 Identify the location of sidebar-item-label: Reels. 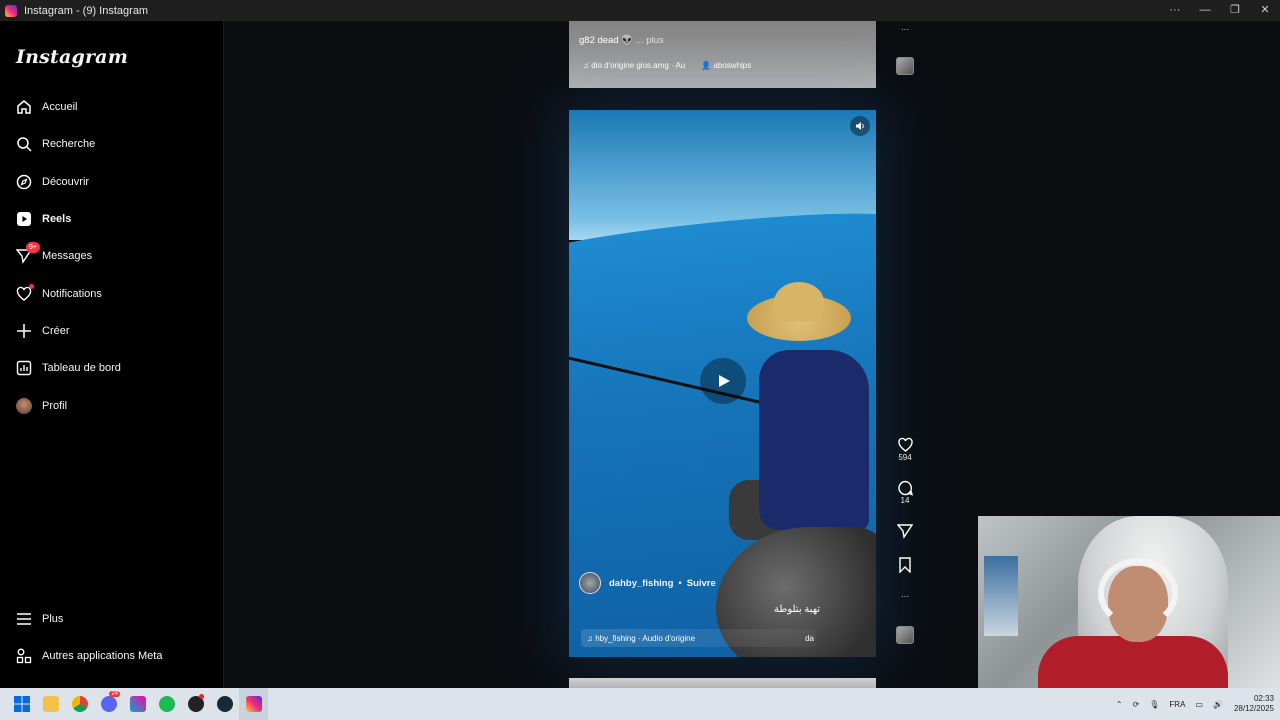
(57, 219).